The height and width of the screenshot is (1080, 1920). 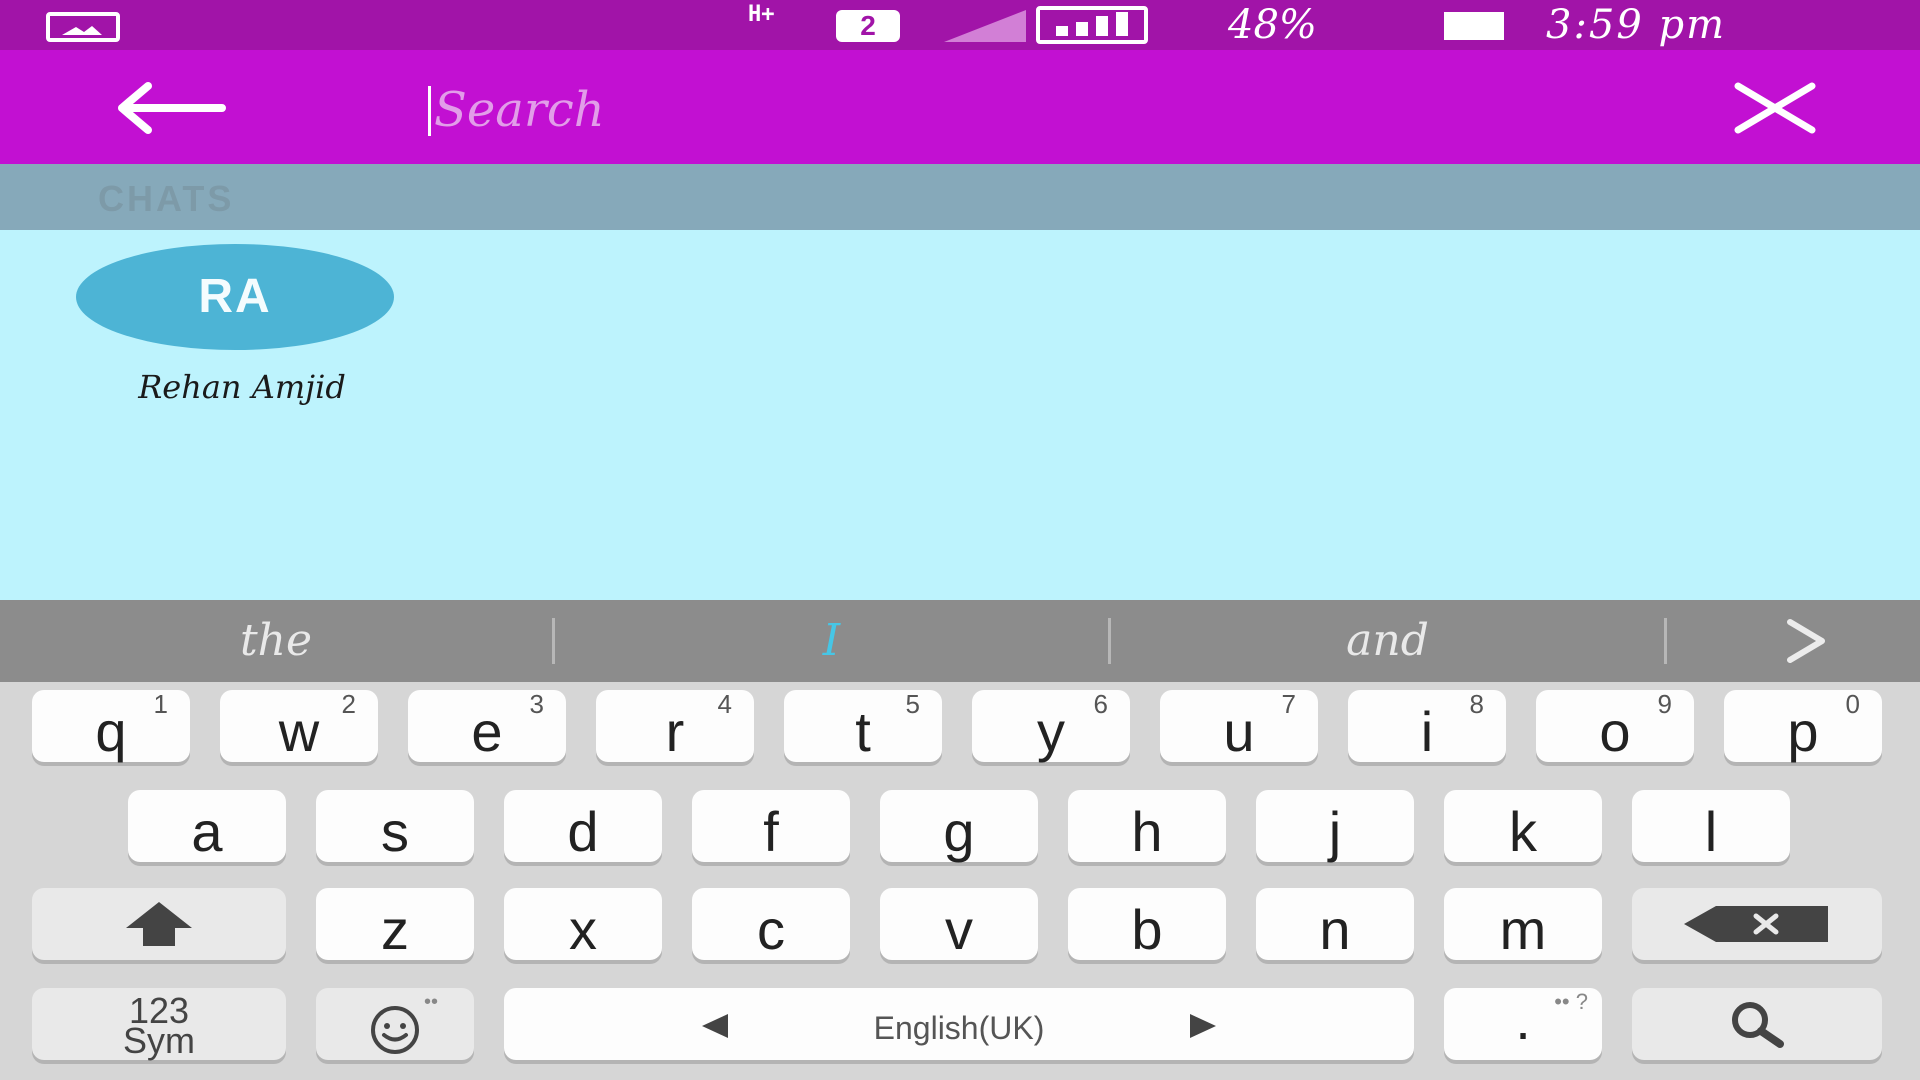 What do you see at coordinates (959, 826) in the screenshot?
I see `key-g: g` at bounding box center [959, 826].